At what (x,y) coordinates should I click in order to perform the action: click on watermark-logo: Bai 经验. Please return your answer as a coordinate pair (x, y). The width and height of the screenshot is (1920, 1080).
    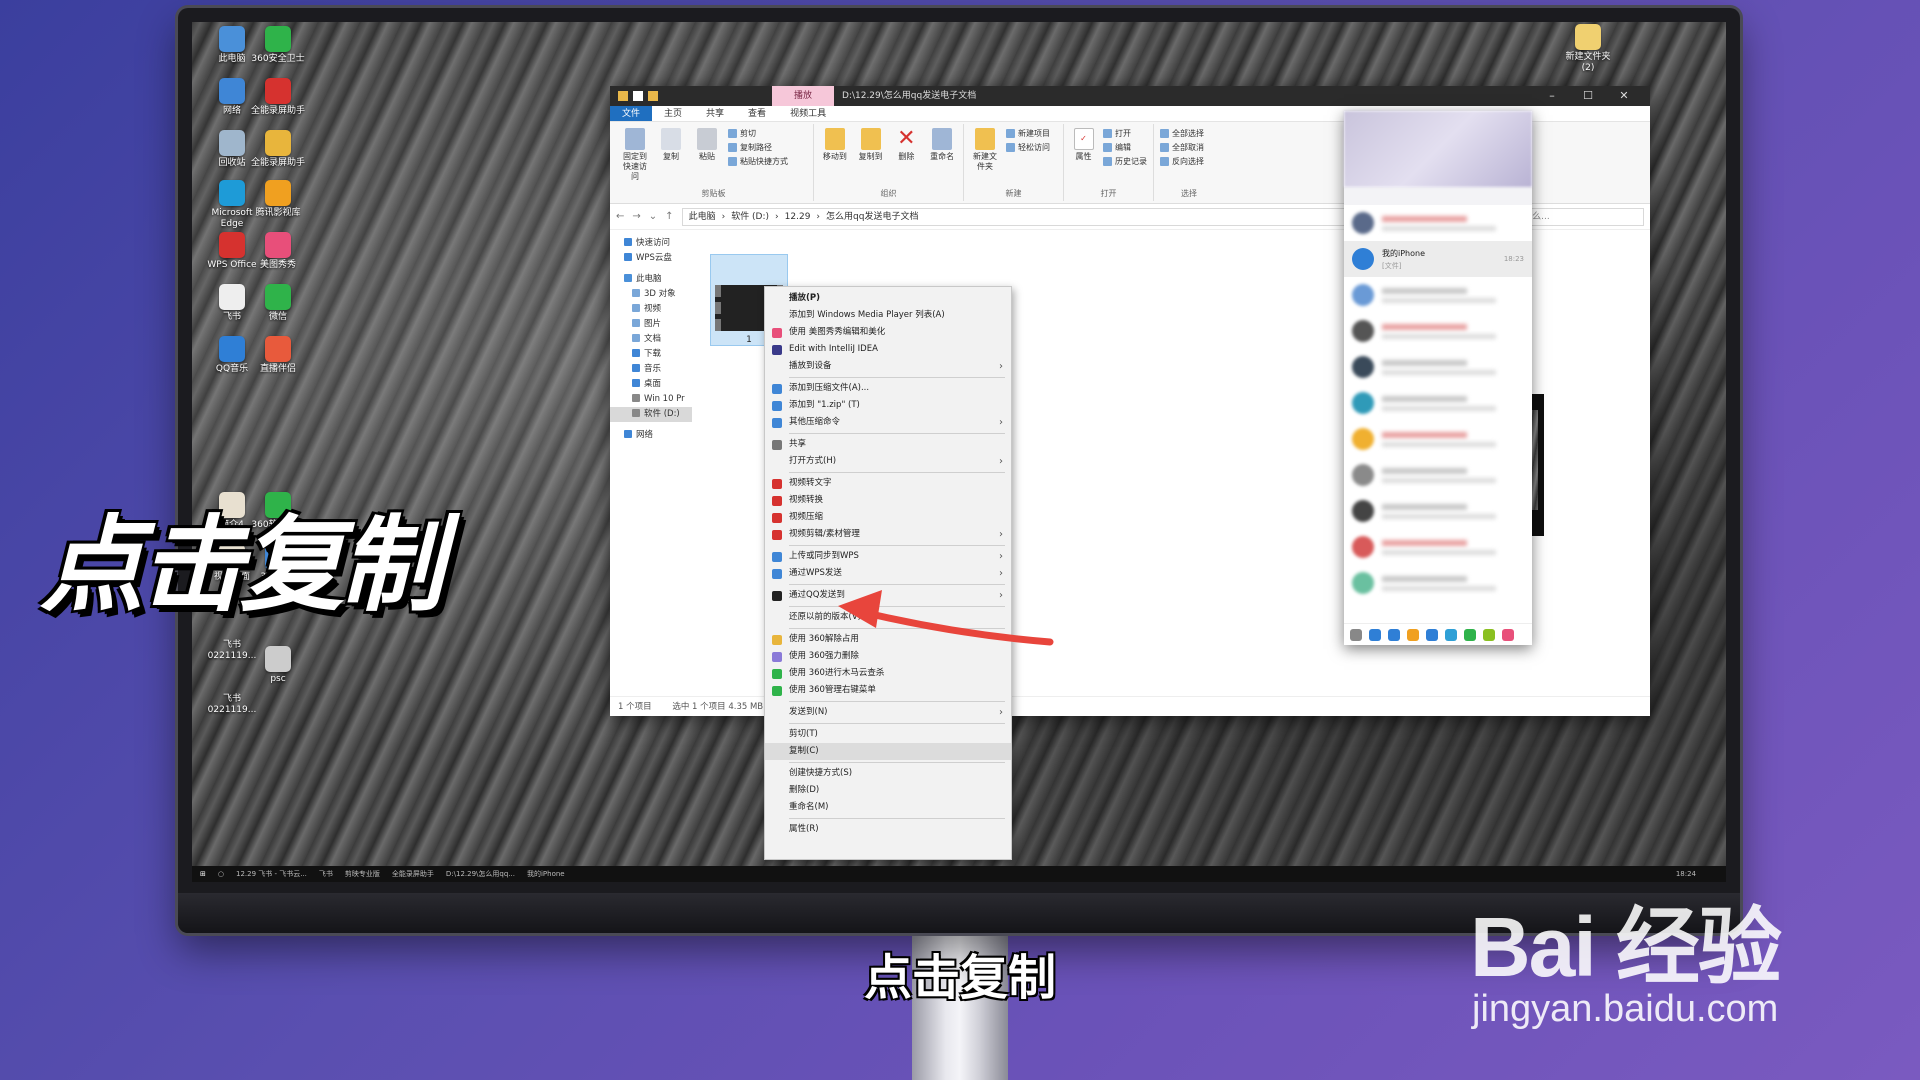
    Looking at the image, I should click on (1626, 947).